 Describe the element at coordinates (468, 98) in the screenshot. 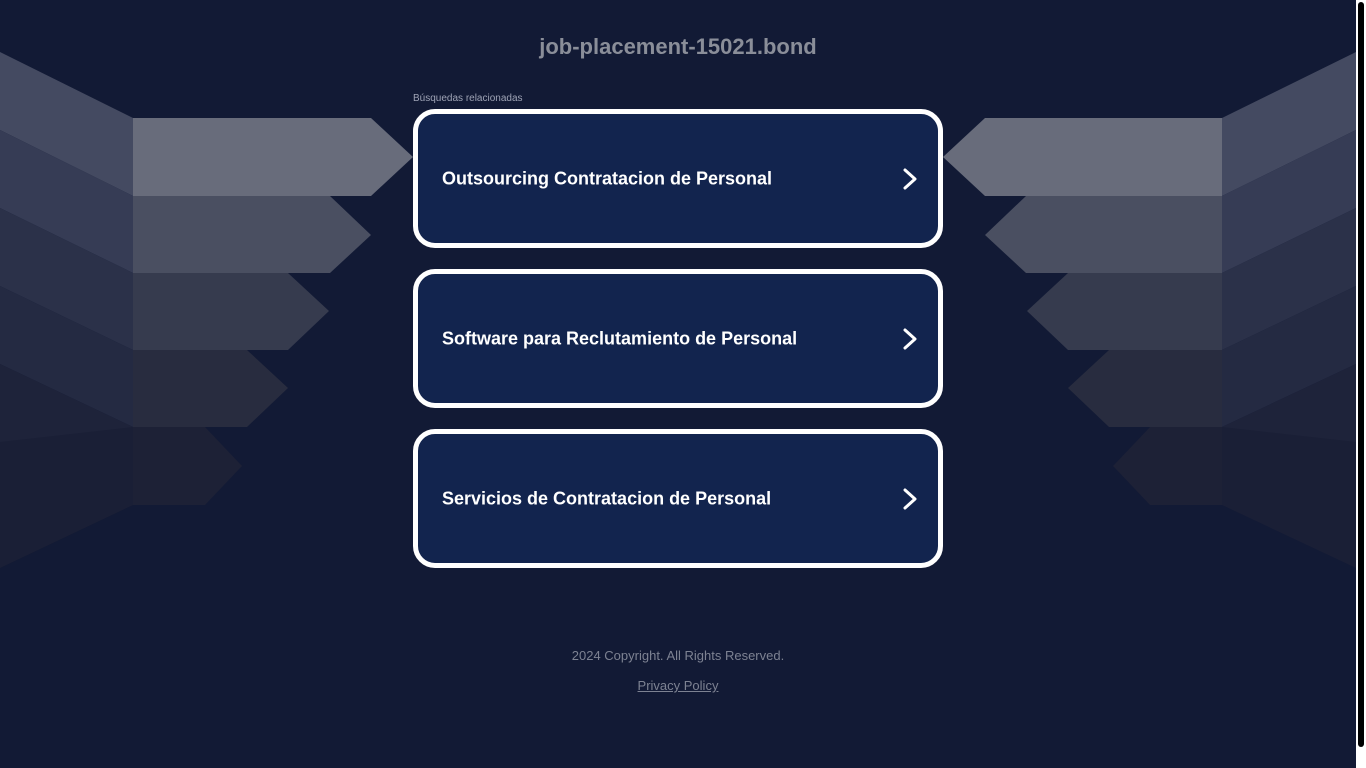

I see `related-searches-label: Búsquedas relacionadas` at that location.